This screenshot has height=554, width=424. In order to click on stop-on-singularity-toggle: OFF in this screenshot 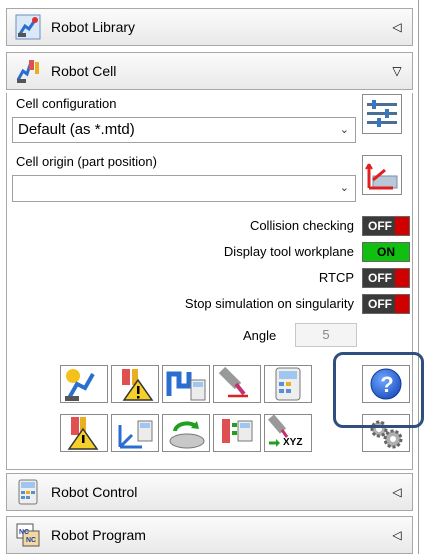, I will do `click(386, 304)`.